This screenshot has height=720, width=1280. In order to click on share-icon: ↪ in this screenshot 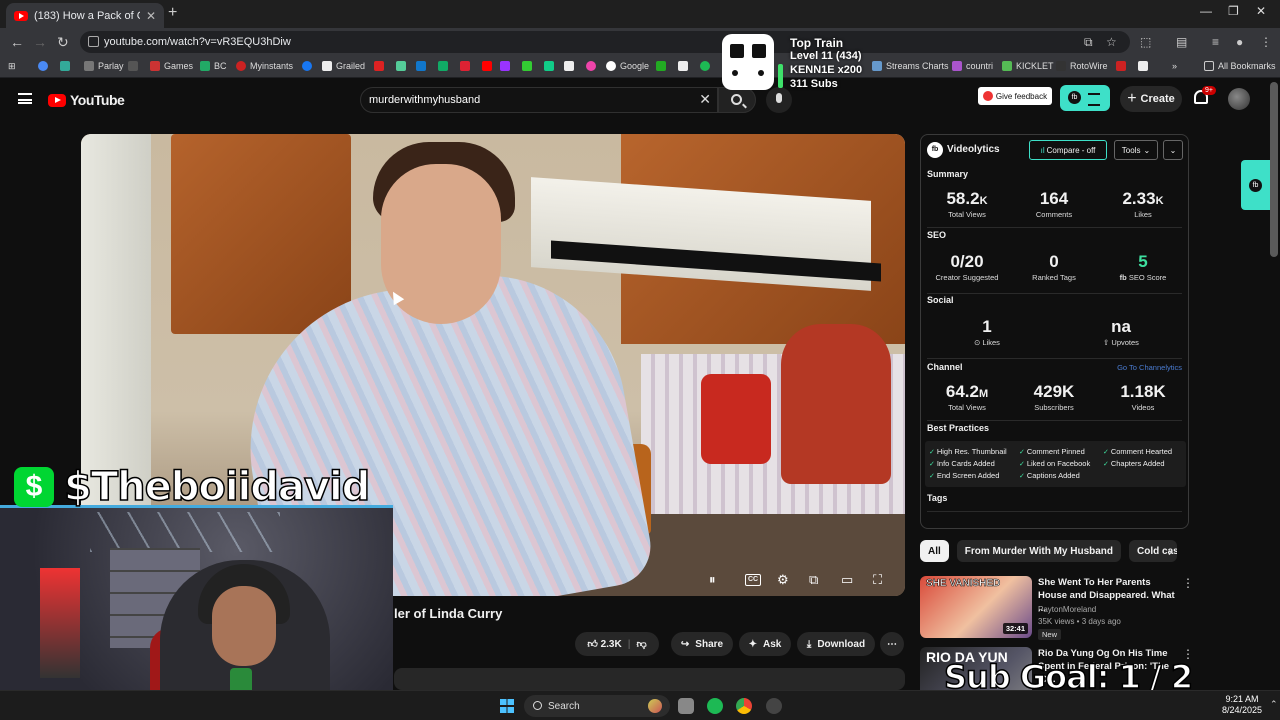, I will do `click(685, 644)`.